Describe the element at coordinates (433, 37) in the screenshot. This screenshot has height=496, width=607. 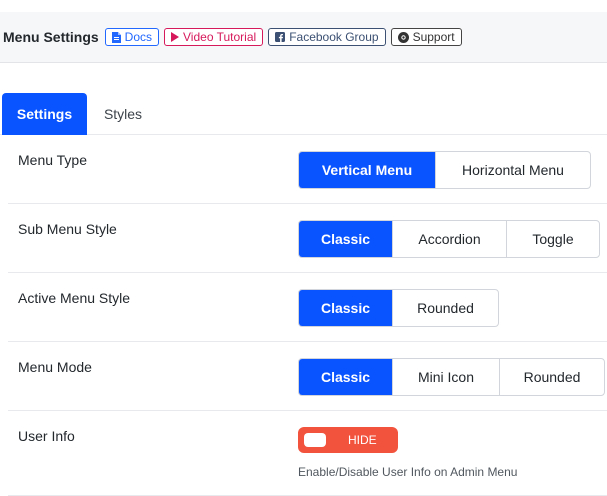
I see `support-label: Support` at that location.